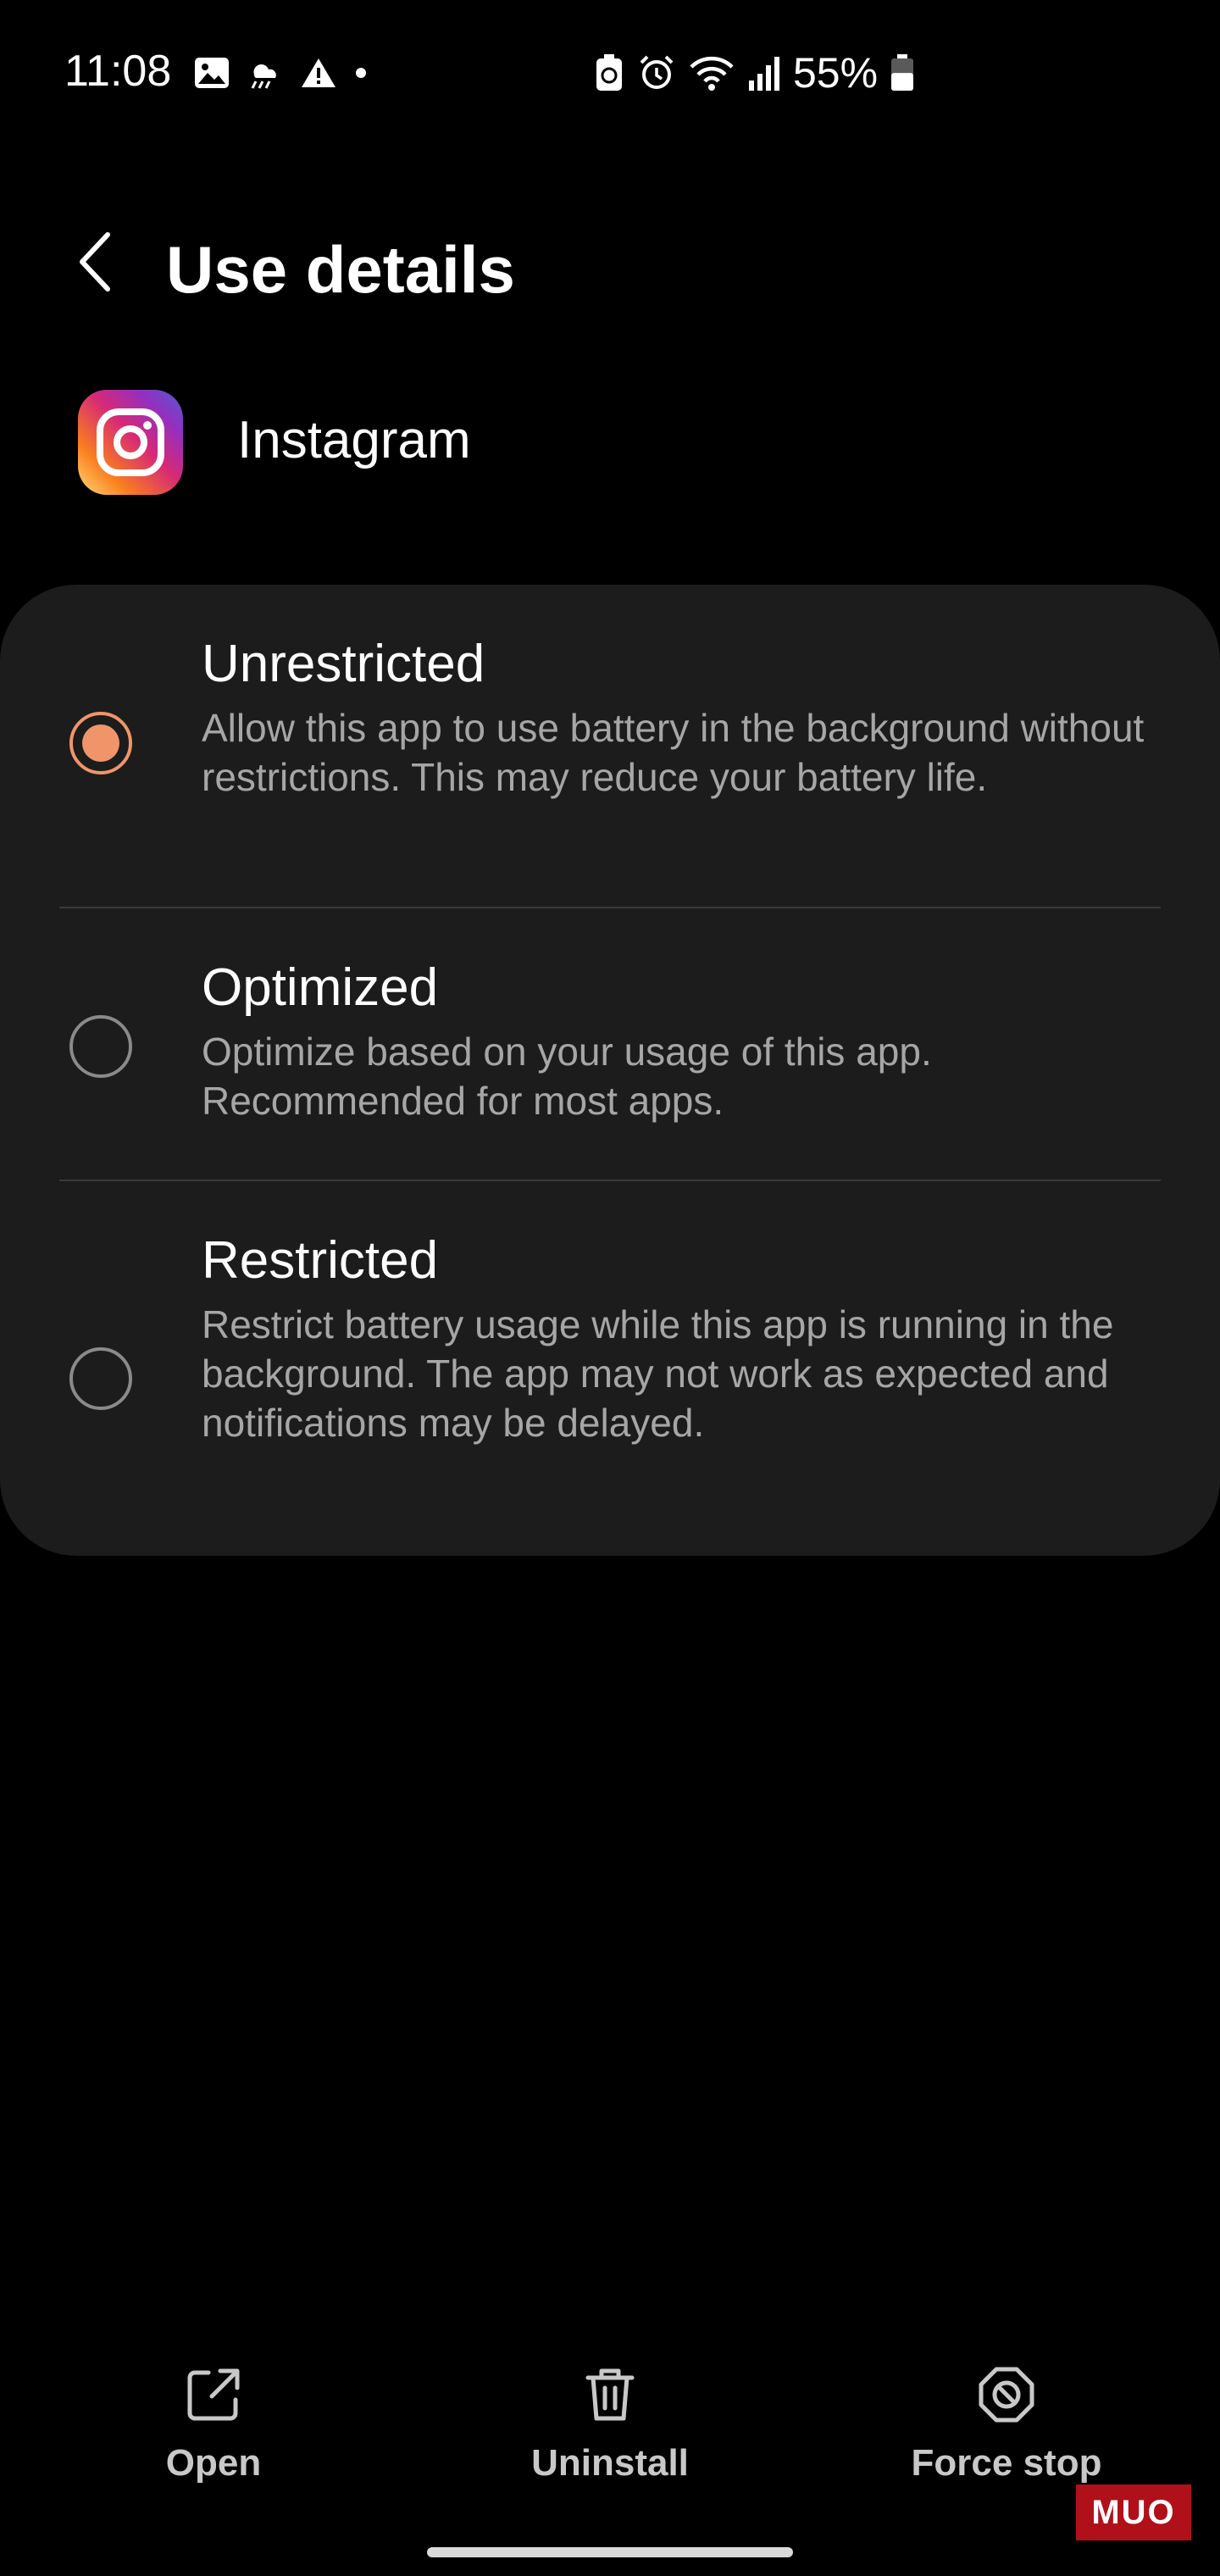 The image size is (1220, 2576). What do you see at coordinates (320, 987) in the screenshot?
I see `option-title: Optimized` at bounding box center [320, 987].